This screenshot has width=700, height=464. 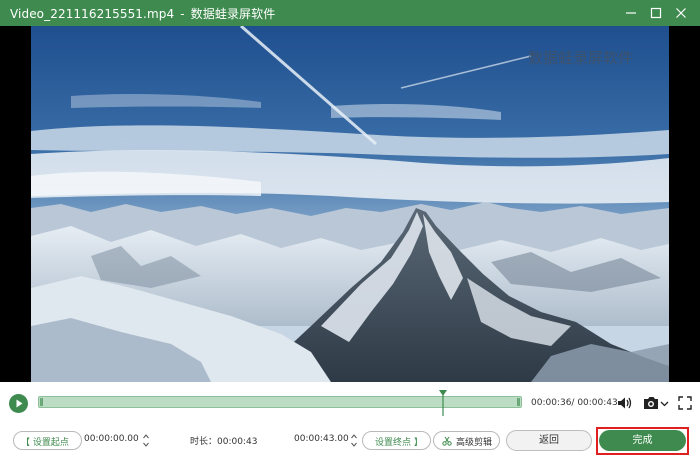 What do you see at coordinates (474, 443) in the screenshot?
I see `advanced-edit-label: 高级剪辑` at bounding box center [474, 443].